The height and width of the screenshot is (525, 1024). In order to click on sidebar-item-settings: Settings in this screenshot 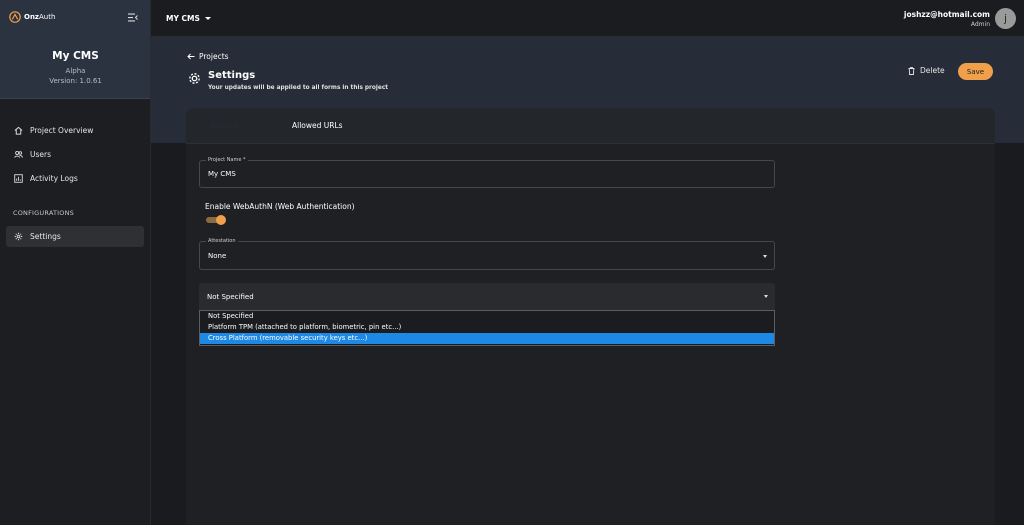, I will do `click(75, 236)`.